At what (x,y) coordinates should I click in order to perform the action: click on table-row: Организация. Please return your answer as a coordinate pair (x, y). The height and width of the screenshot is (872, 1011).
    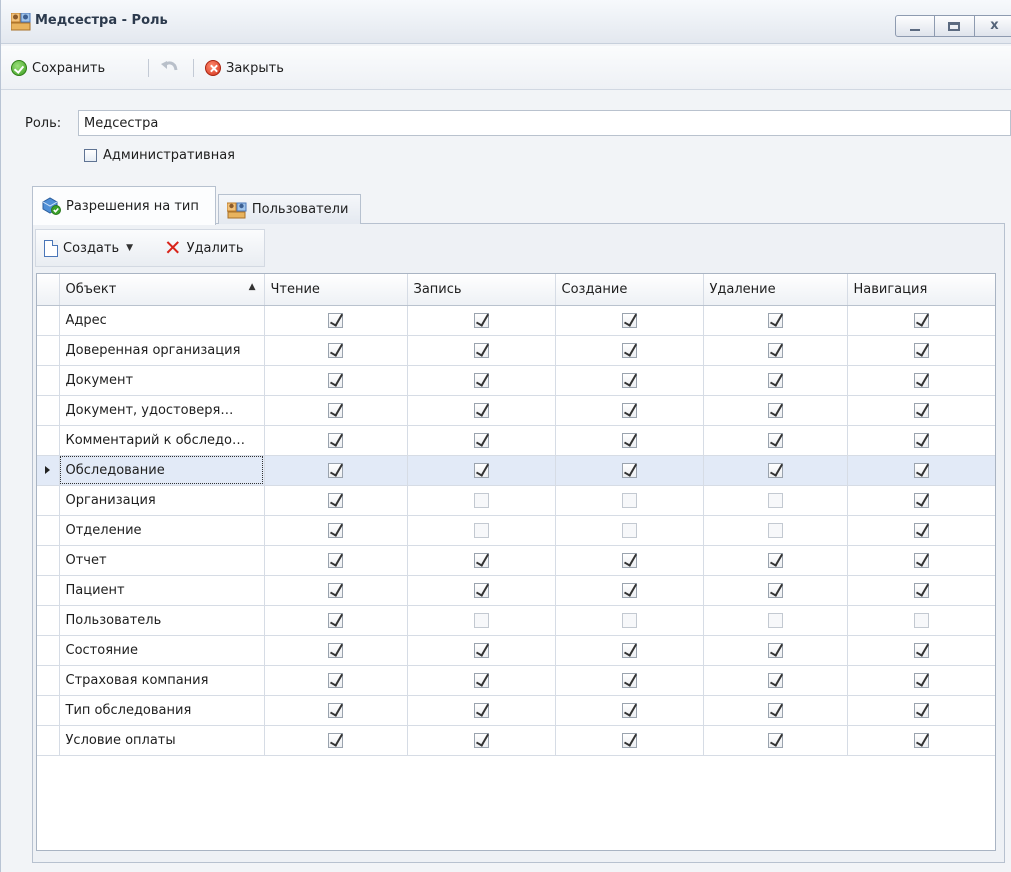
    Looking at the image, I should click on (516, 500).